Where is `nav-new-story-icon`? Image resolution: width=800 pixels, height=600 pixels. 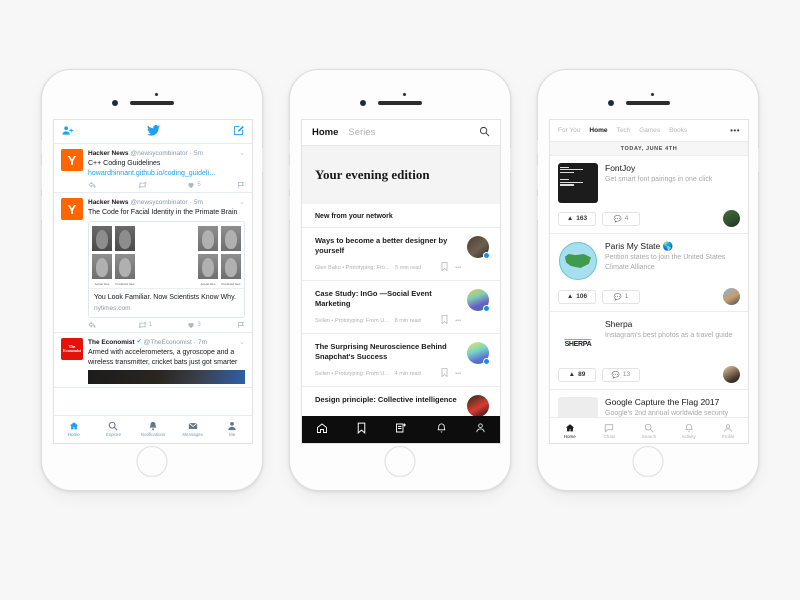 nav-new-story-icon is located at coordinates (401, 430).